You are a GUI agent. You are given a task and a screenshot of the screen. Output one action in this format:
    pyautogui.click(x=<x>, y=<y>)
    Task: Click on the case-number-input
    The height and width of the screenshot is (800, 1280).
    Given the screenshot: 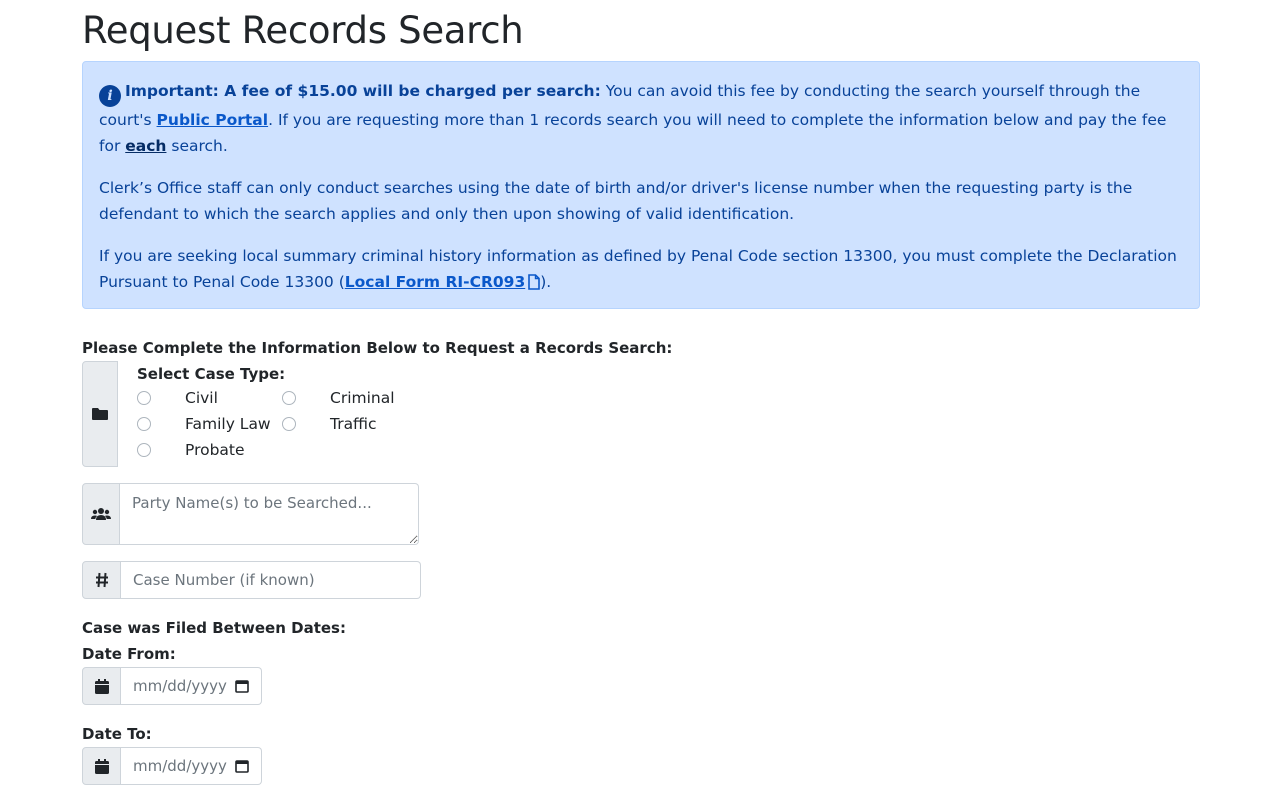 What is the action you would take?
    pyautogui.click(x=271, y=580)
    